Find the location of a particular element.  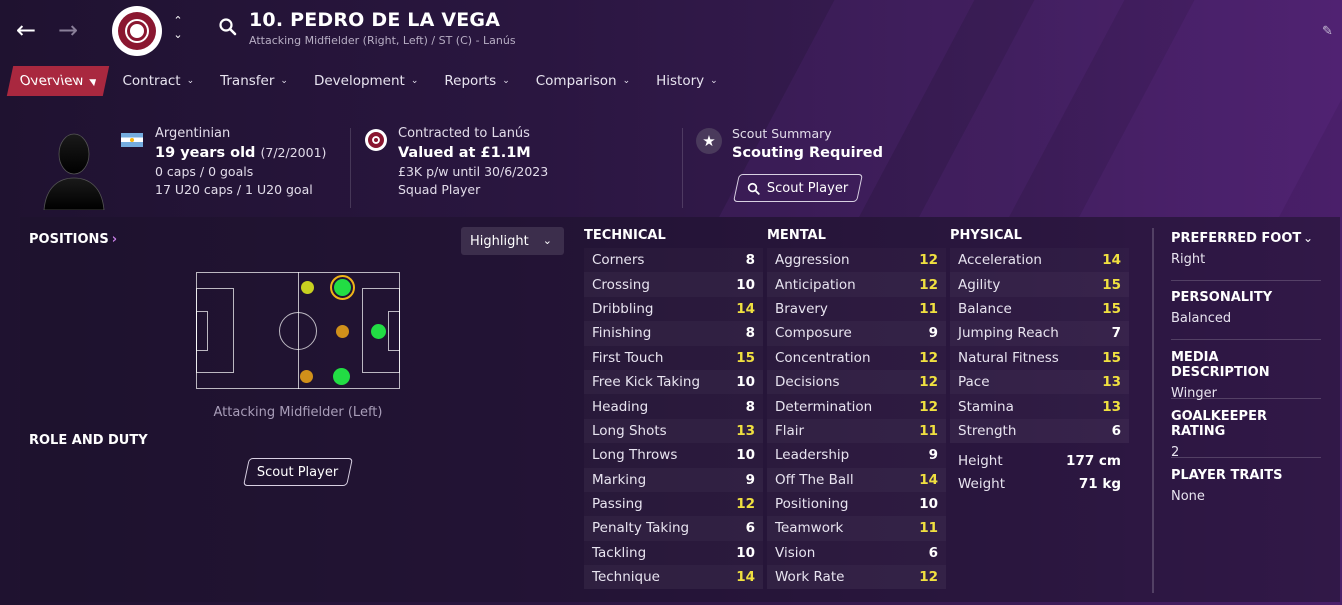

attribute-row: Positioning 10 is located at coordinates (856, 504).